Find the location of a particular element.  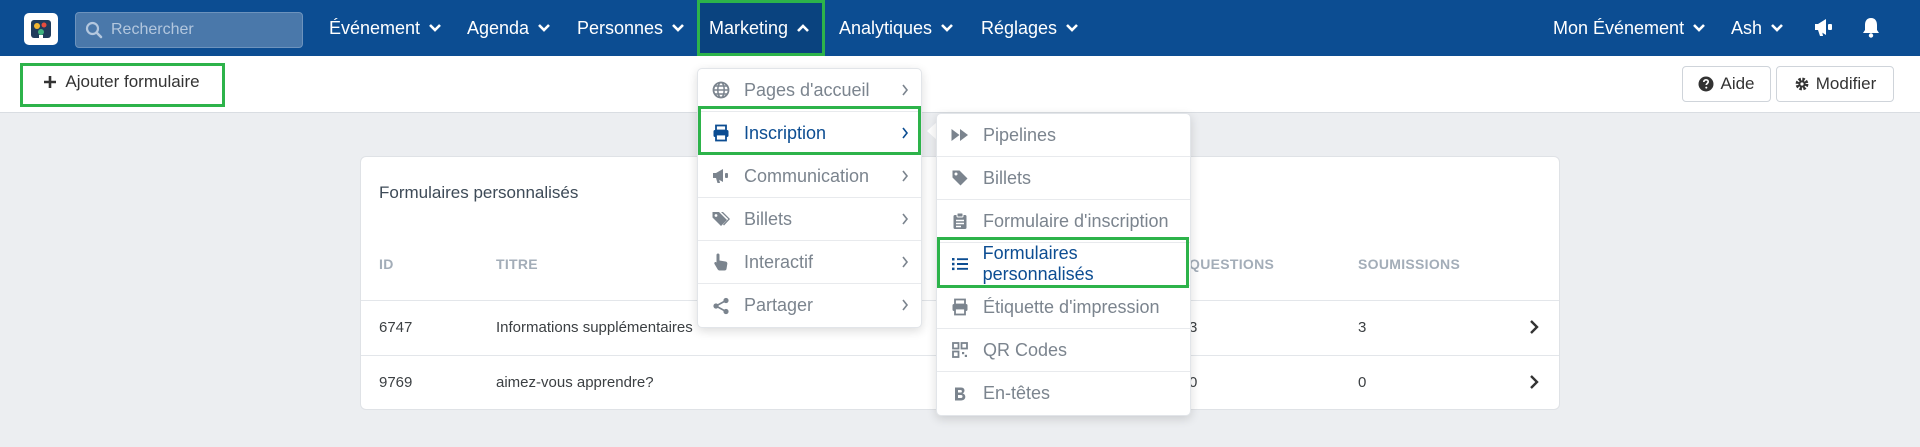

edit-label: Modifier is located at coordinates (1846, 83).